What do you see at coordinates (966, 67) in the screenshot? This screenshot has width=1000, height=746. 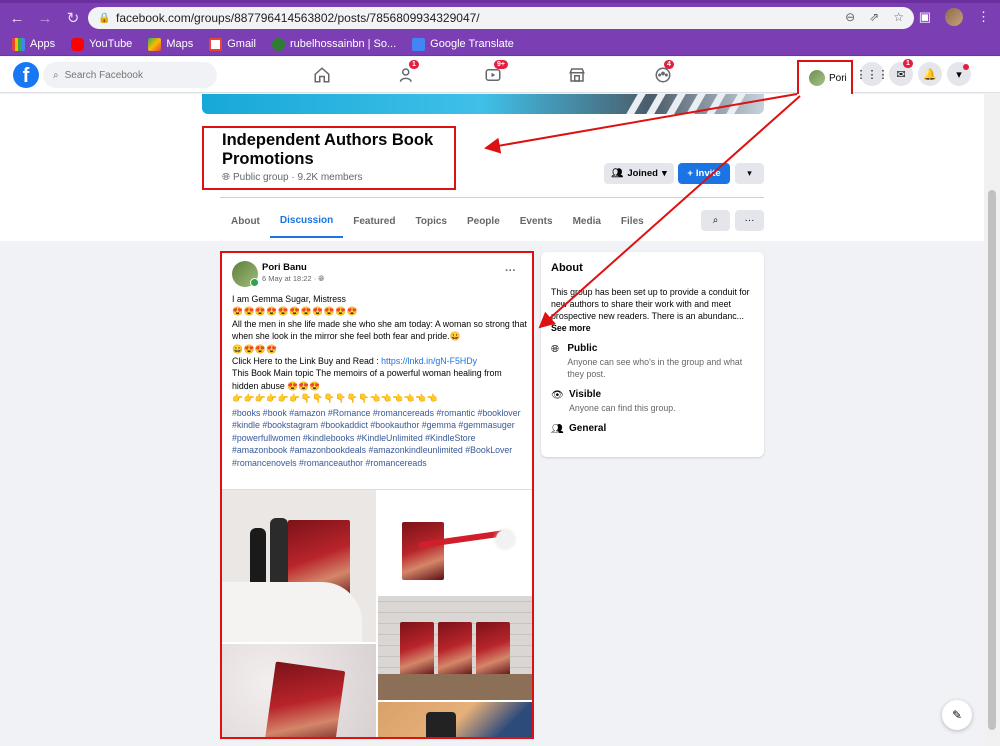 I see `account-dot` at bounding box center [966, 67].